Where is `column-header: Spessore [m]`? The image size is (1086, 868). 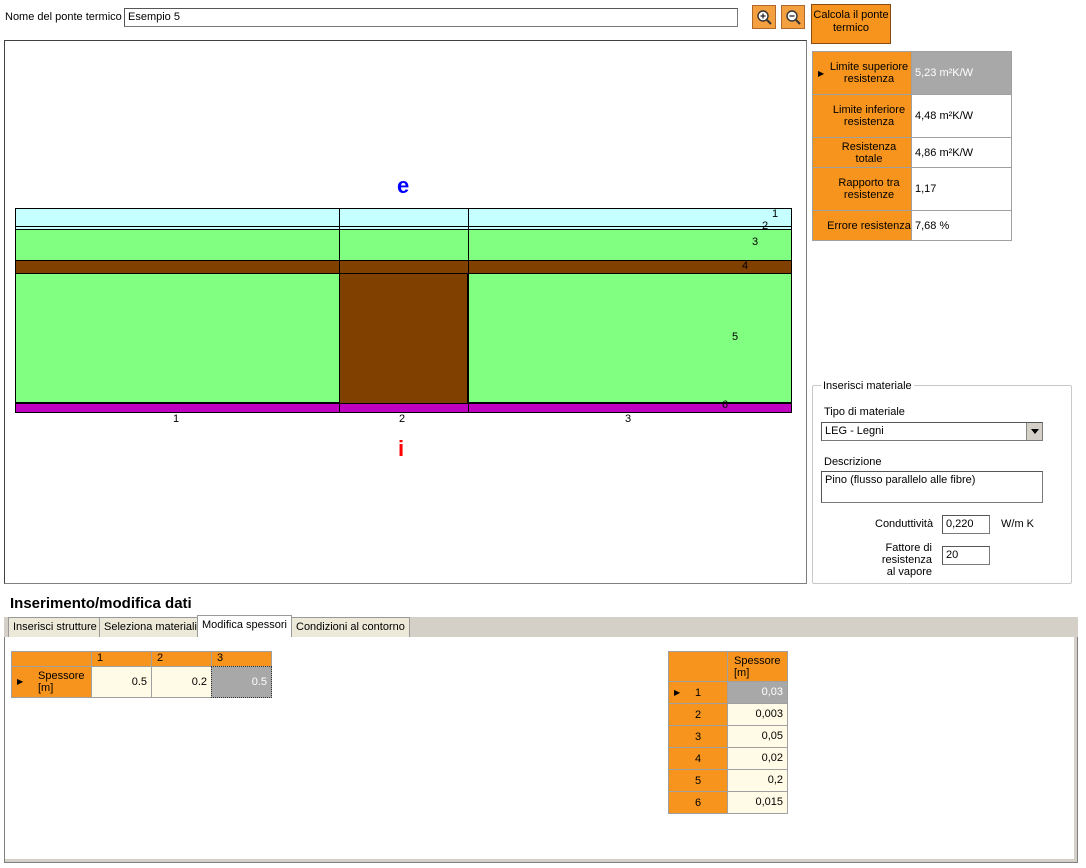
column-header: Spessore [m] is located at coordinates (757, 666).